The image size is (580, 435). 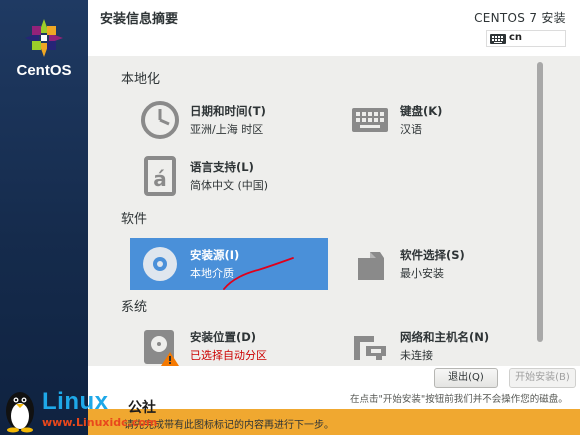 What do you see at coordinates (212, 273) in the screenshot?
I see `spoke-source-status: 本地介质` at bounding box center [212, 273].